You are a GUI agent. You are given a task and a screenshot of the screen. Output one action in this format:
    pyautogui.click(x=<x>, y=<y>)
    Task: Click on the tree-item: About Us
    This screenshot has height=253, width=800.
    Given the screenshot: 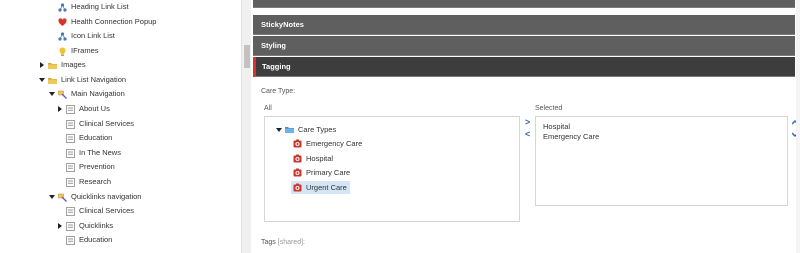 What is the action you would take?
    pyautogui.click(x=83, y=109)
    